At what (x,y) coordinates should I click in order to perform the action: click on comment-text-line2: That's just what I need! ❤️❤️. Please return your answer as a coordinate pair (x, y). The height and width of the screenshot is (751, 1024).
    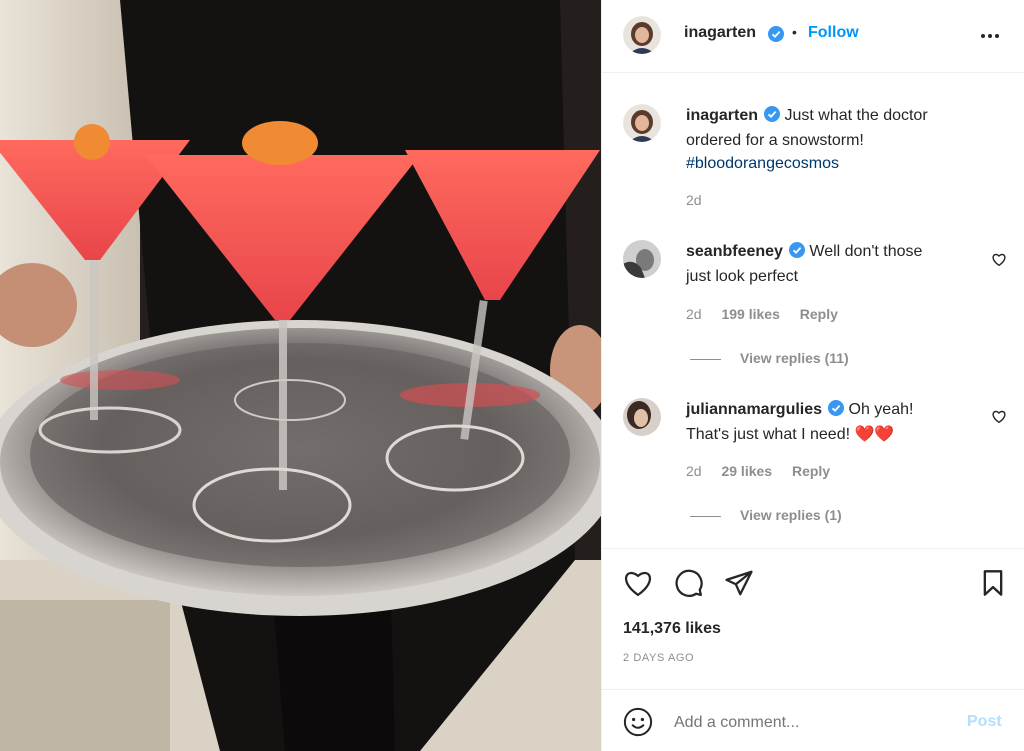
    Looking at the image, I should click on (790, 434).